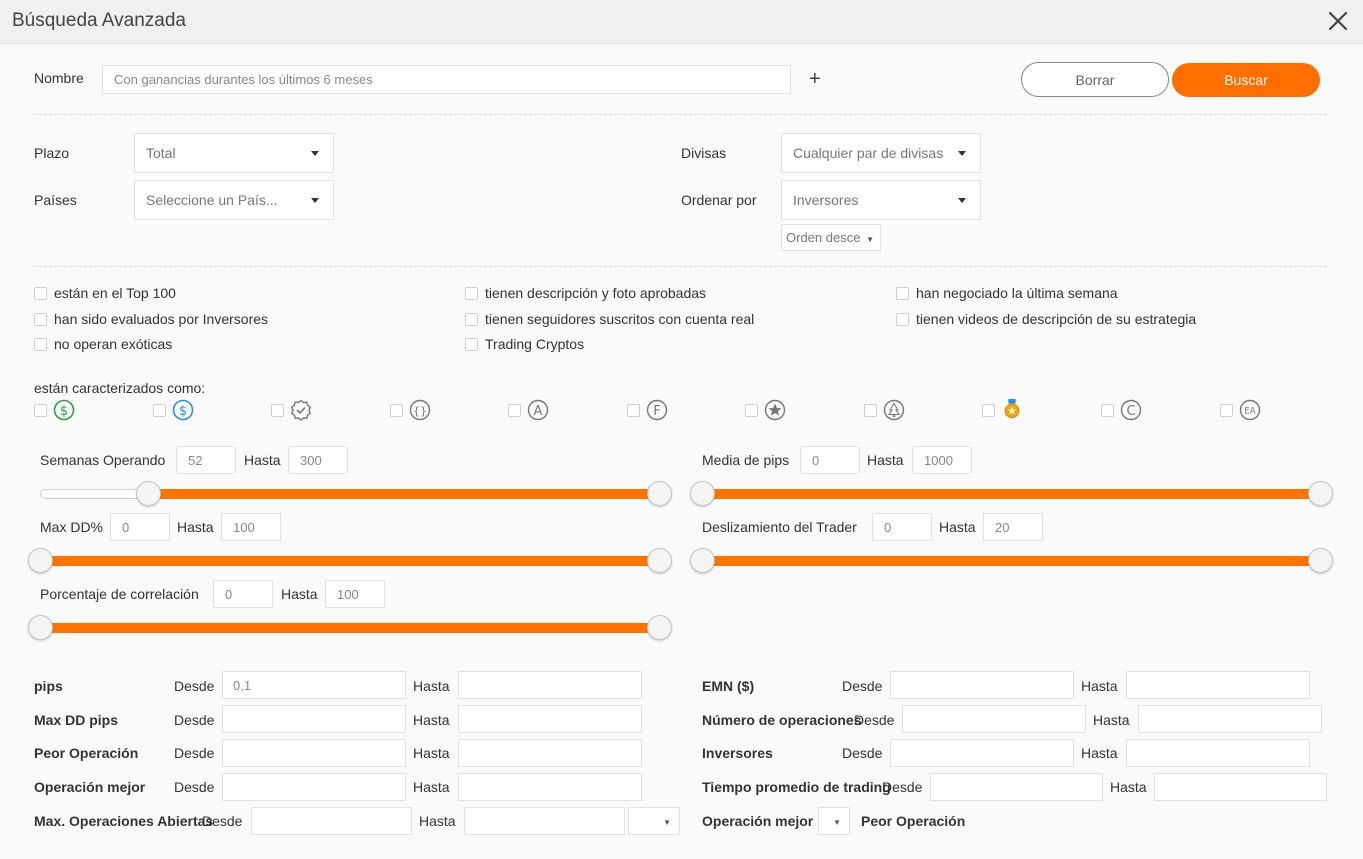 This screenshot has width=1363, height=859. I want to click on braces-icon: {}, so click(420, 410).